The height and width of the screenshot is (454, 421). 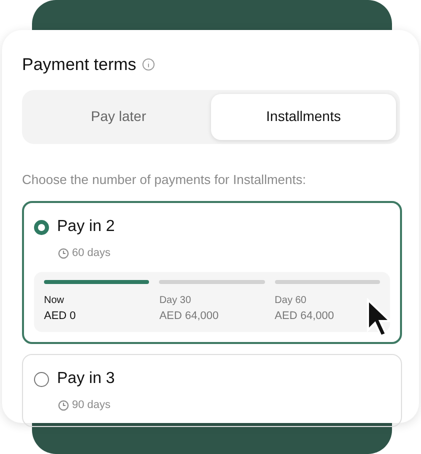 I want to click on duration-text: 90 days, so click(x=91, y=405).